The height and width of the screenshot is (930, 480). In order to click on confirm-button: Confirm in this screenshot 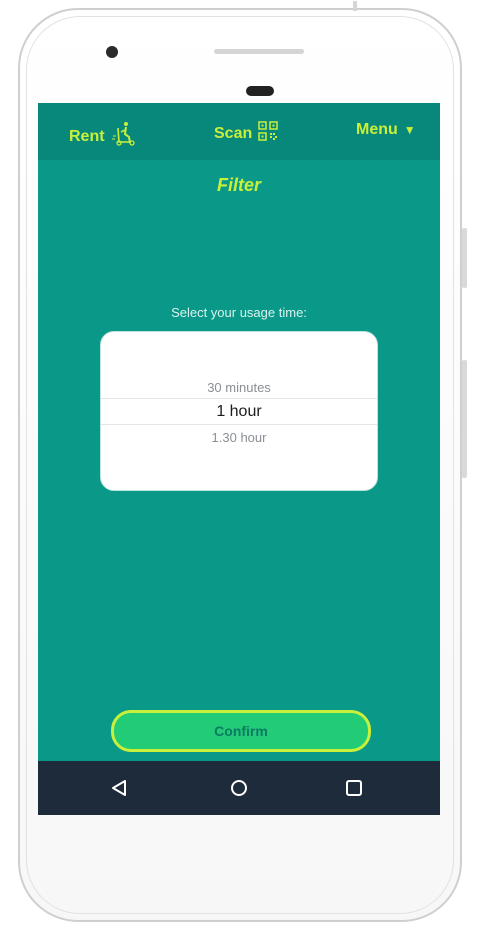, I will do `click(241, 731)`.